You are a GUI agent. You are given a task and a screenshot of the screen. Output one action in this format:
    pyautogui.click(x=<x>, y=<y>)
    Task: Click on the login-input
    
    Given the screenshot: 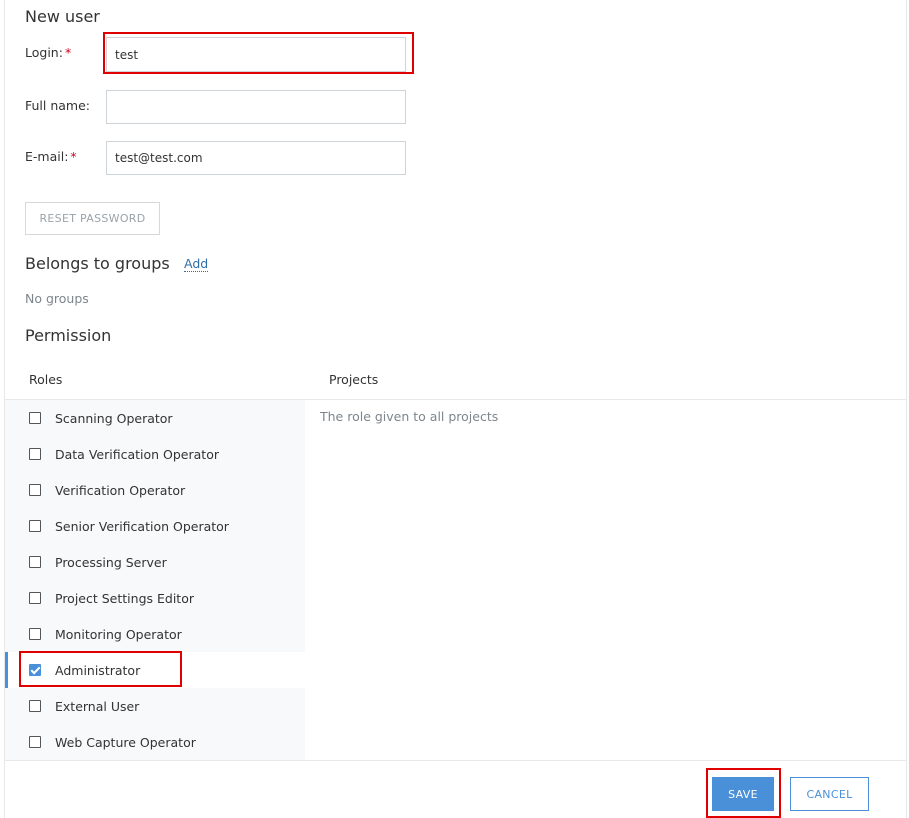 What is the action you would take?
    pyautogui.click(x=256, y=54)
    